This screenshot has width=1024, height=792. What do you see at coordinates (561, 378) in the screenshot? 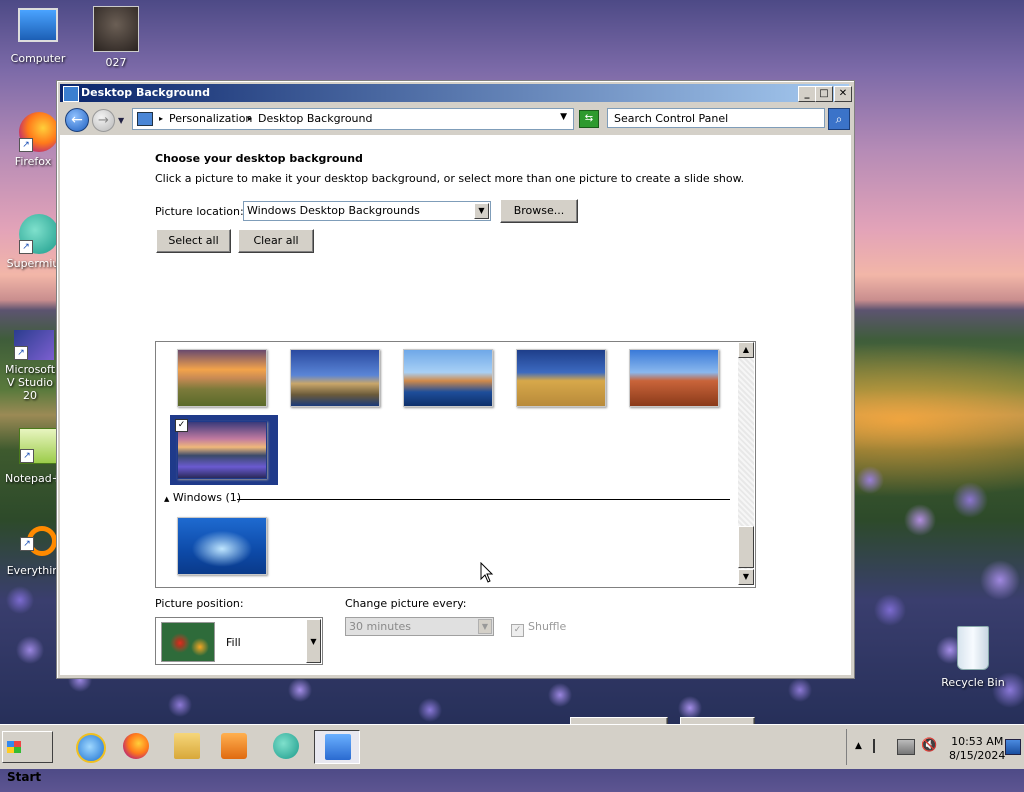
I see `wallpaper-thumb-hay-bale` at bounding box center [561, 378].